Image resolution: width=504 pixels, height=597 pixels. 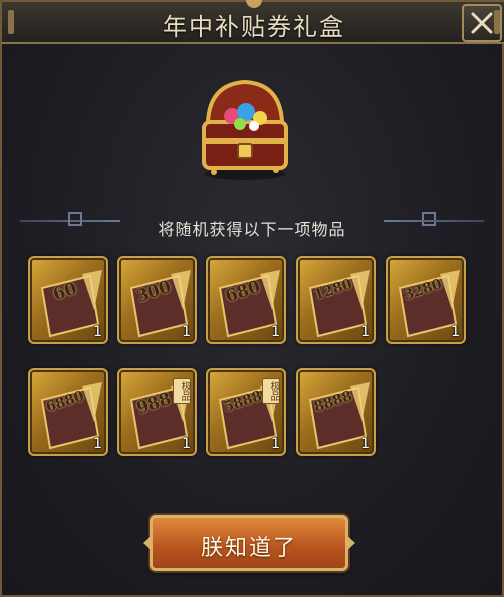 I want to click on confirm-button-label: 朕知道了, so click(x=248, y=548).